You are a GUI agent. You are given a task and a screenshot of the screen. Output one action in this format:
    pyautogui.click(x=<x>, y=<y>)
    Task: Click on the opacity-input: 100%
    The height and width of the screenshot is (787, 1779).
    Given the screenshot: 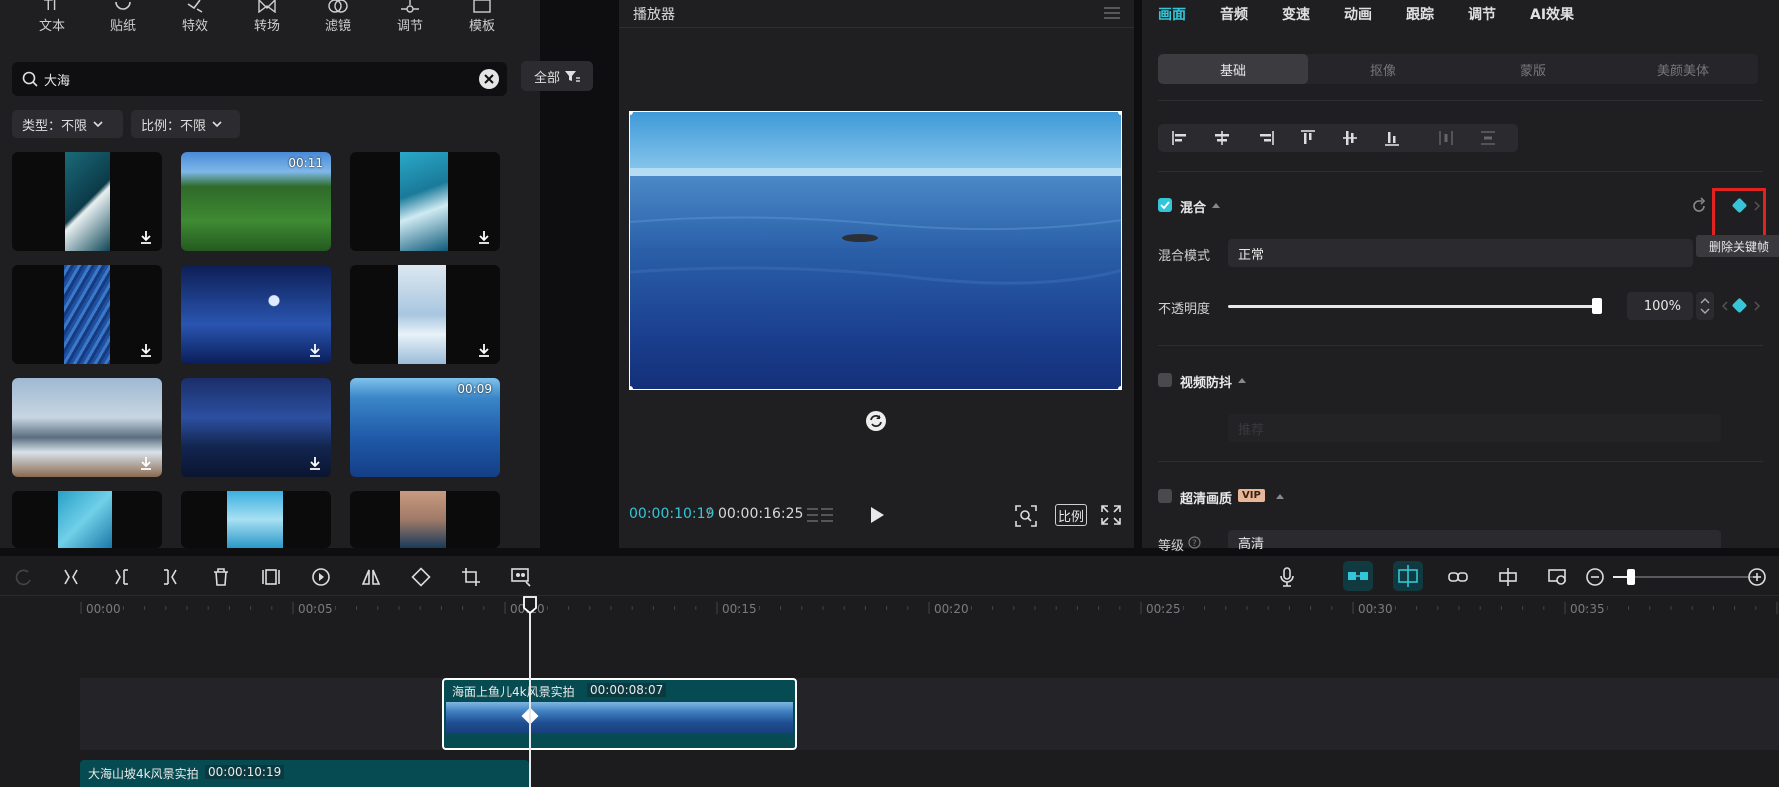 What is the action you would take?
    pyautogui.click(x=1660, y=306)
    